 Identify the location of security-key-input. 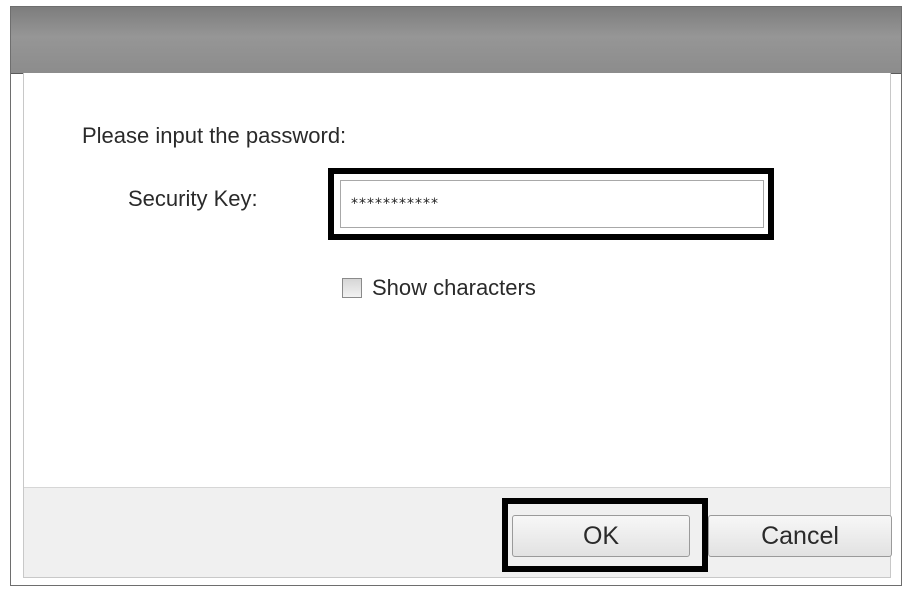
(552, 204).